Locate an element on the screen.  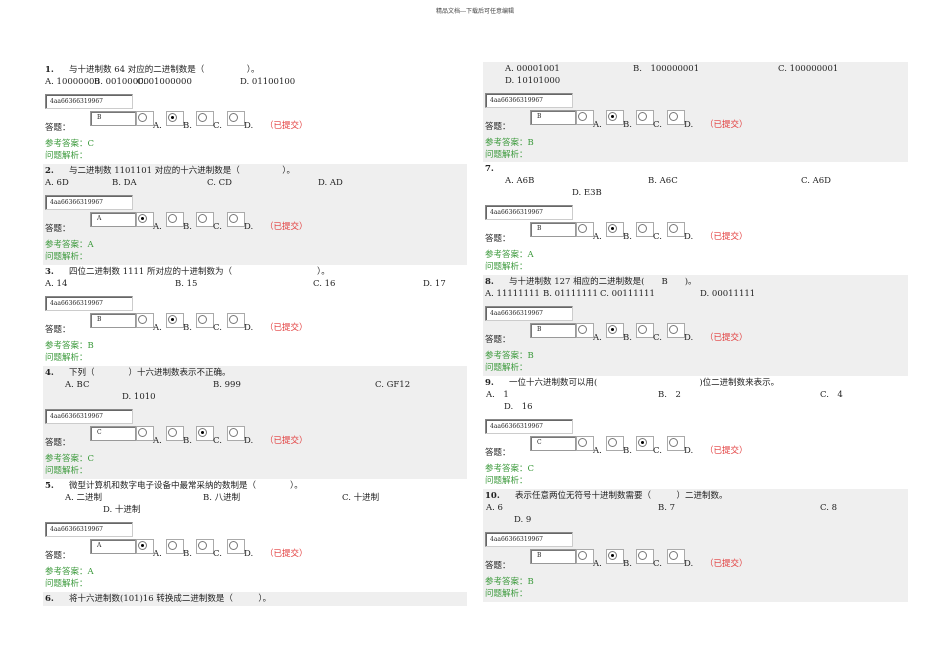
option-text: B. 100000001 is located at coordinates (666, 69).